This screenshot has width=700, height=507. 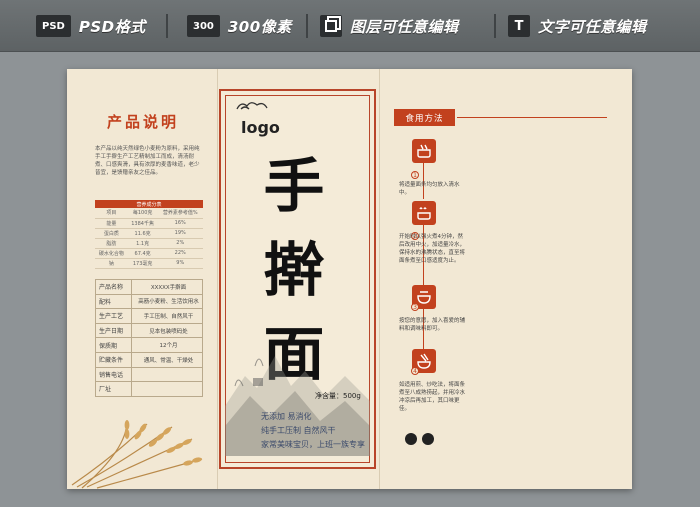 What do you see at coordinates (180, 233) in the screenshot?
I see `nutrition-cell: 19%` at bounding box center [180, 233].